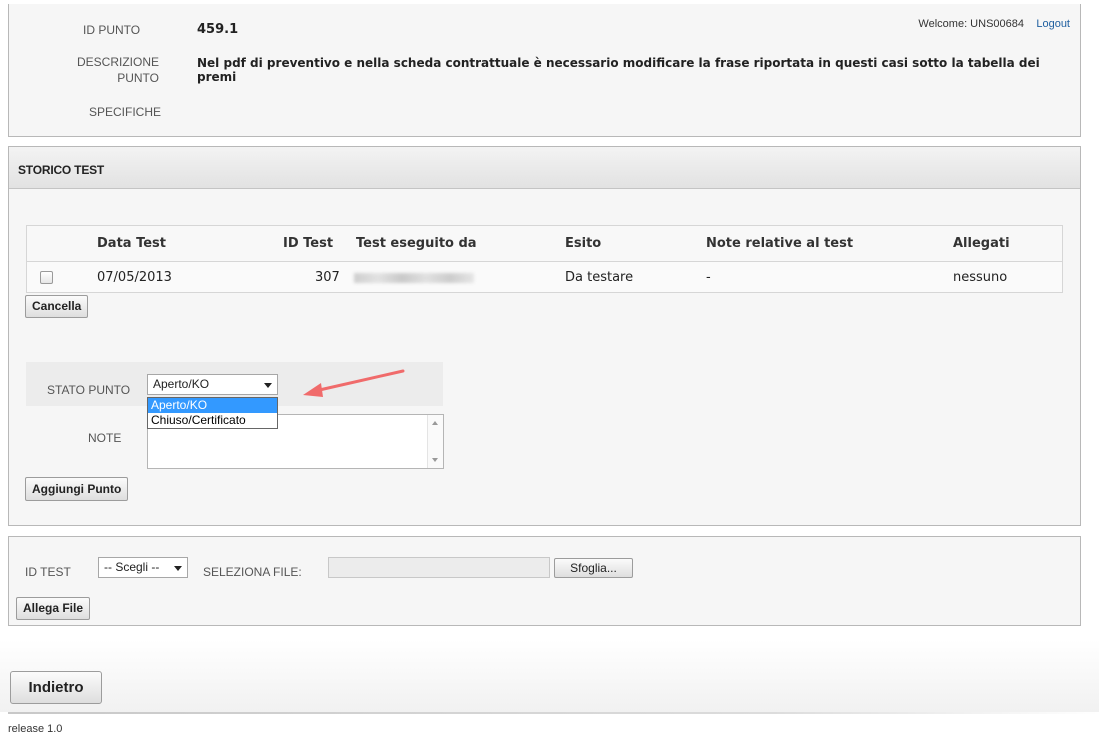  Describe the element at coordinates (1053, 24) in the screenshot. I see `logout-link: Logout` at that location.